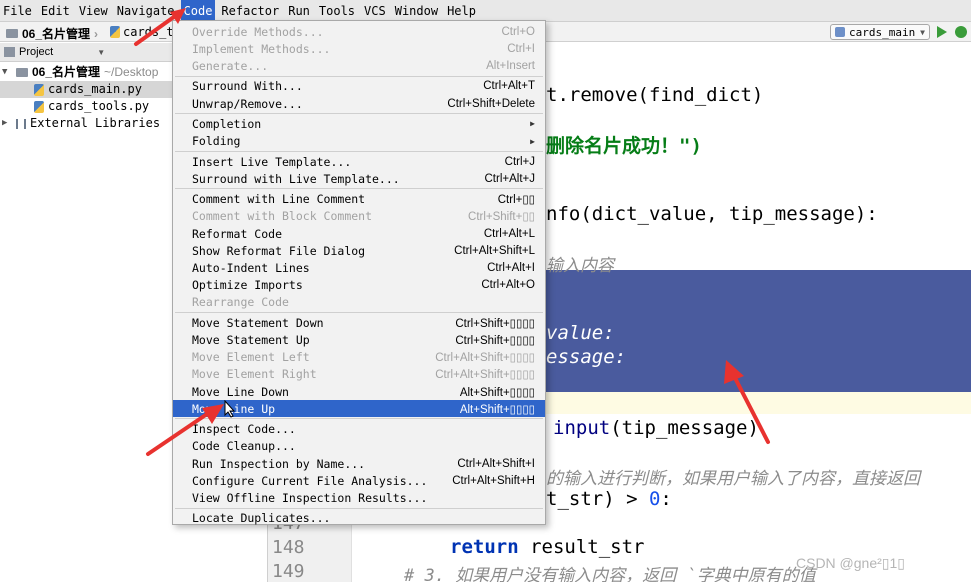 The image size is (971, 582). I want to click on menu-item-completion: Completion ▶, so click(359, 123).